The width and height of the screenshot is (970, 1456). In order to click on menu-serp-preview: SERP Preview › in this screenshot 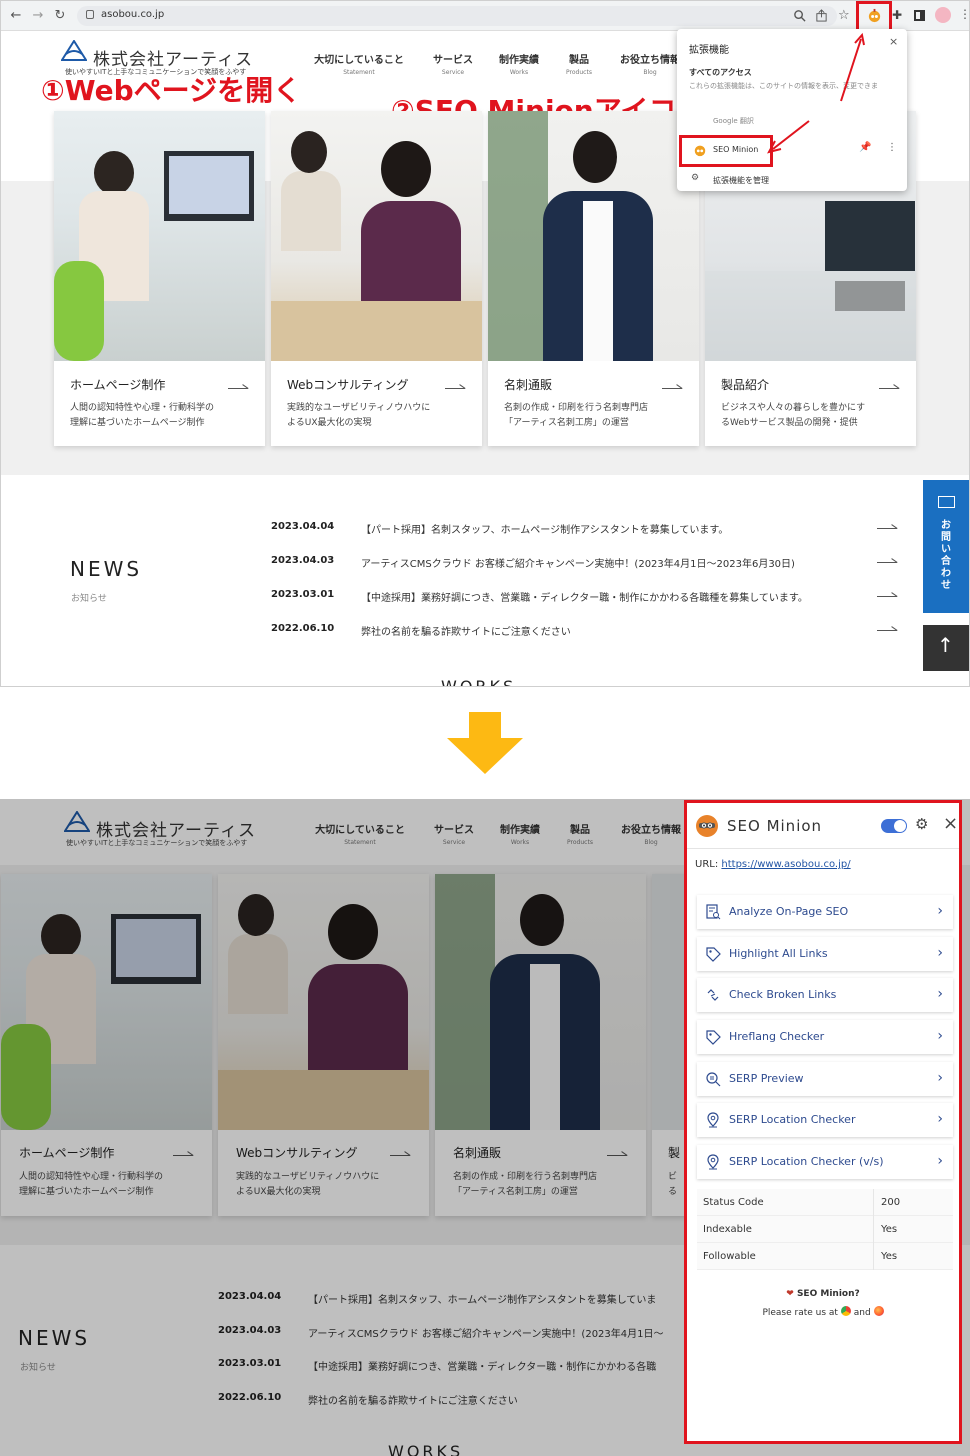, I will do `click(825, 1079)`.